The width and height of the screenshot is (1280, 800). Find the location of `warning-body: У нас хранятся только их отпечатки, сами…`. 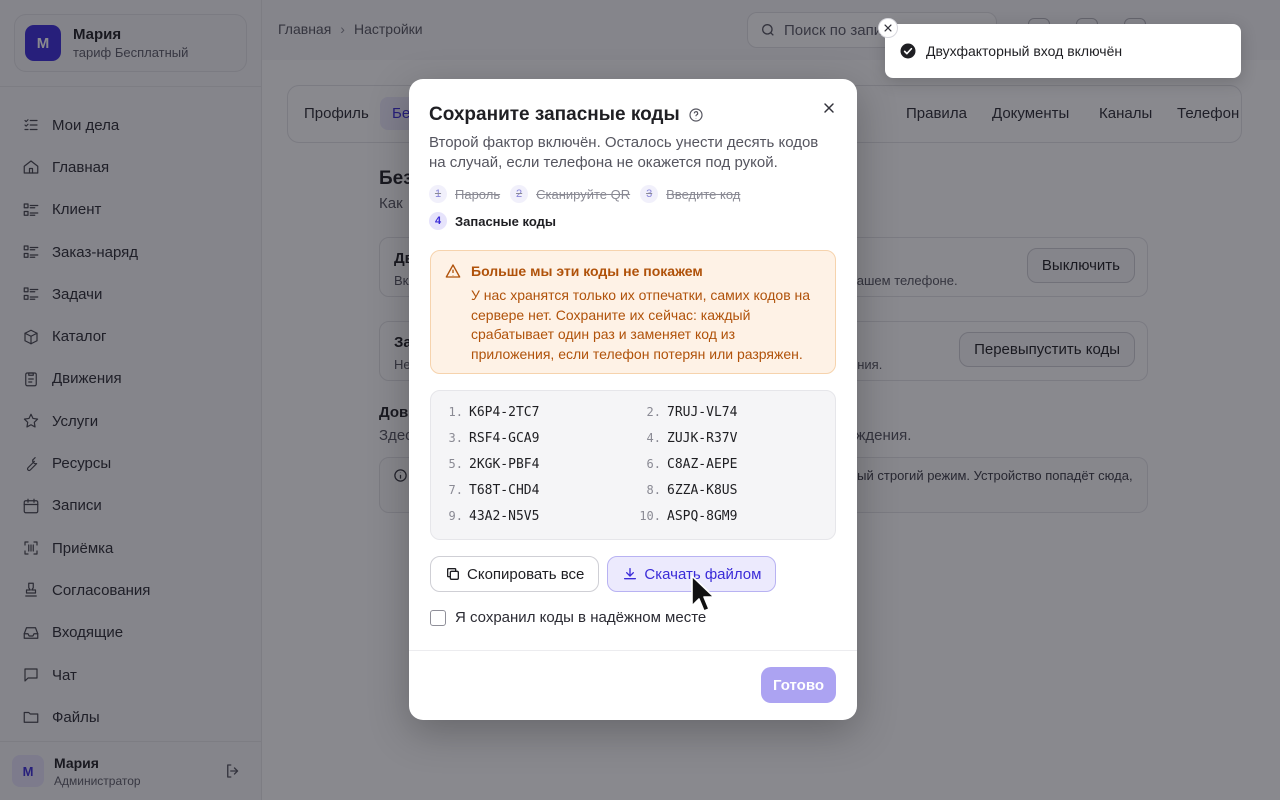

warning-body: У нас хранятся только их отпечатки, сами… is located at coordinates (641, 324).